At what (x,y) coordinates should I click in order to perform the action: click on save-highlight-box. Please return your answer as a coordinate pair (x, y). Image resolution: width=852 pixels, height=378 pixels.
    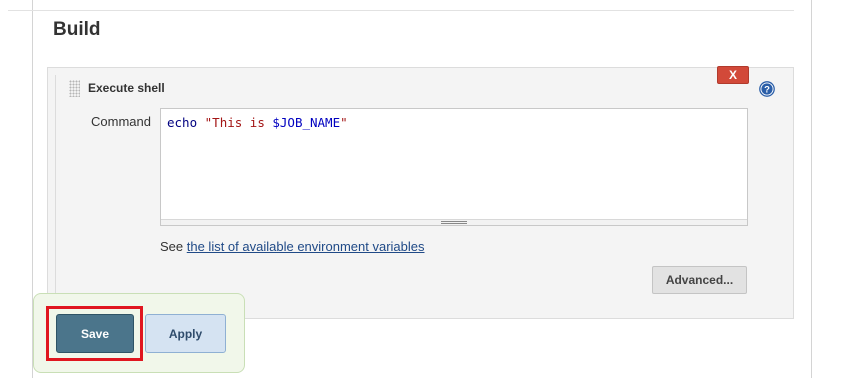
    Looking at the image, I should click on (94, 333).